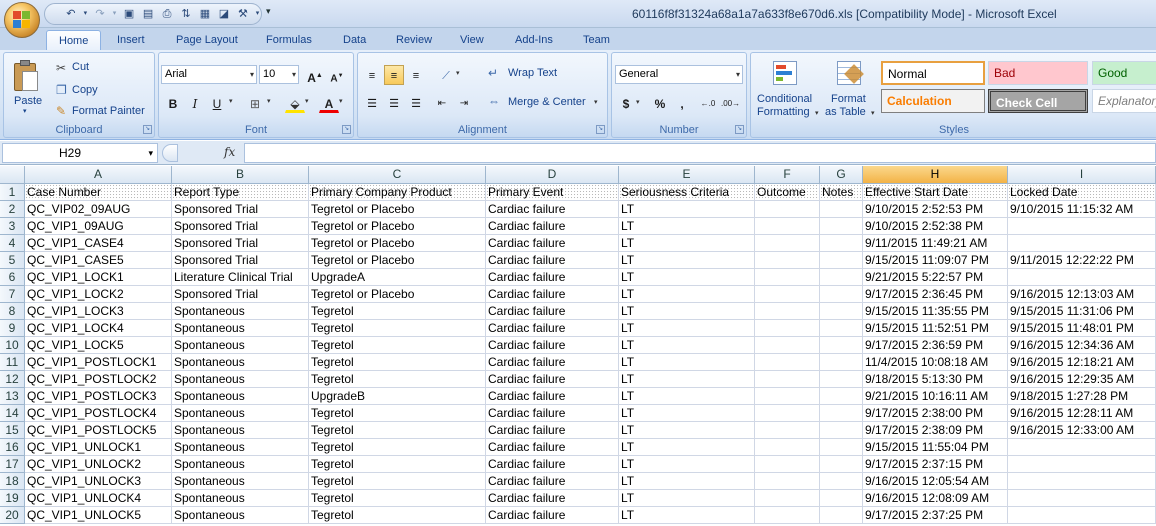 The height and width of the screenshot is (526, 1156). Describe the element at coordinates (787, 396) in the screenshot. I see `cell-f13` at that location.